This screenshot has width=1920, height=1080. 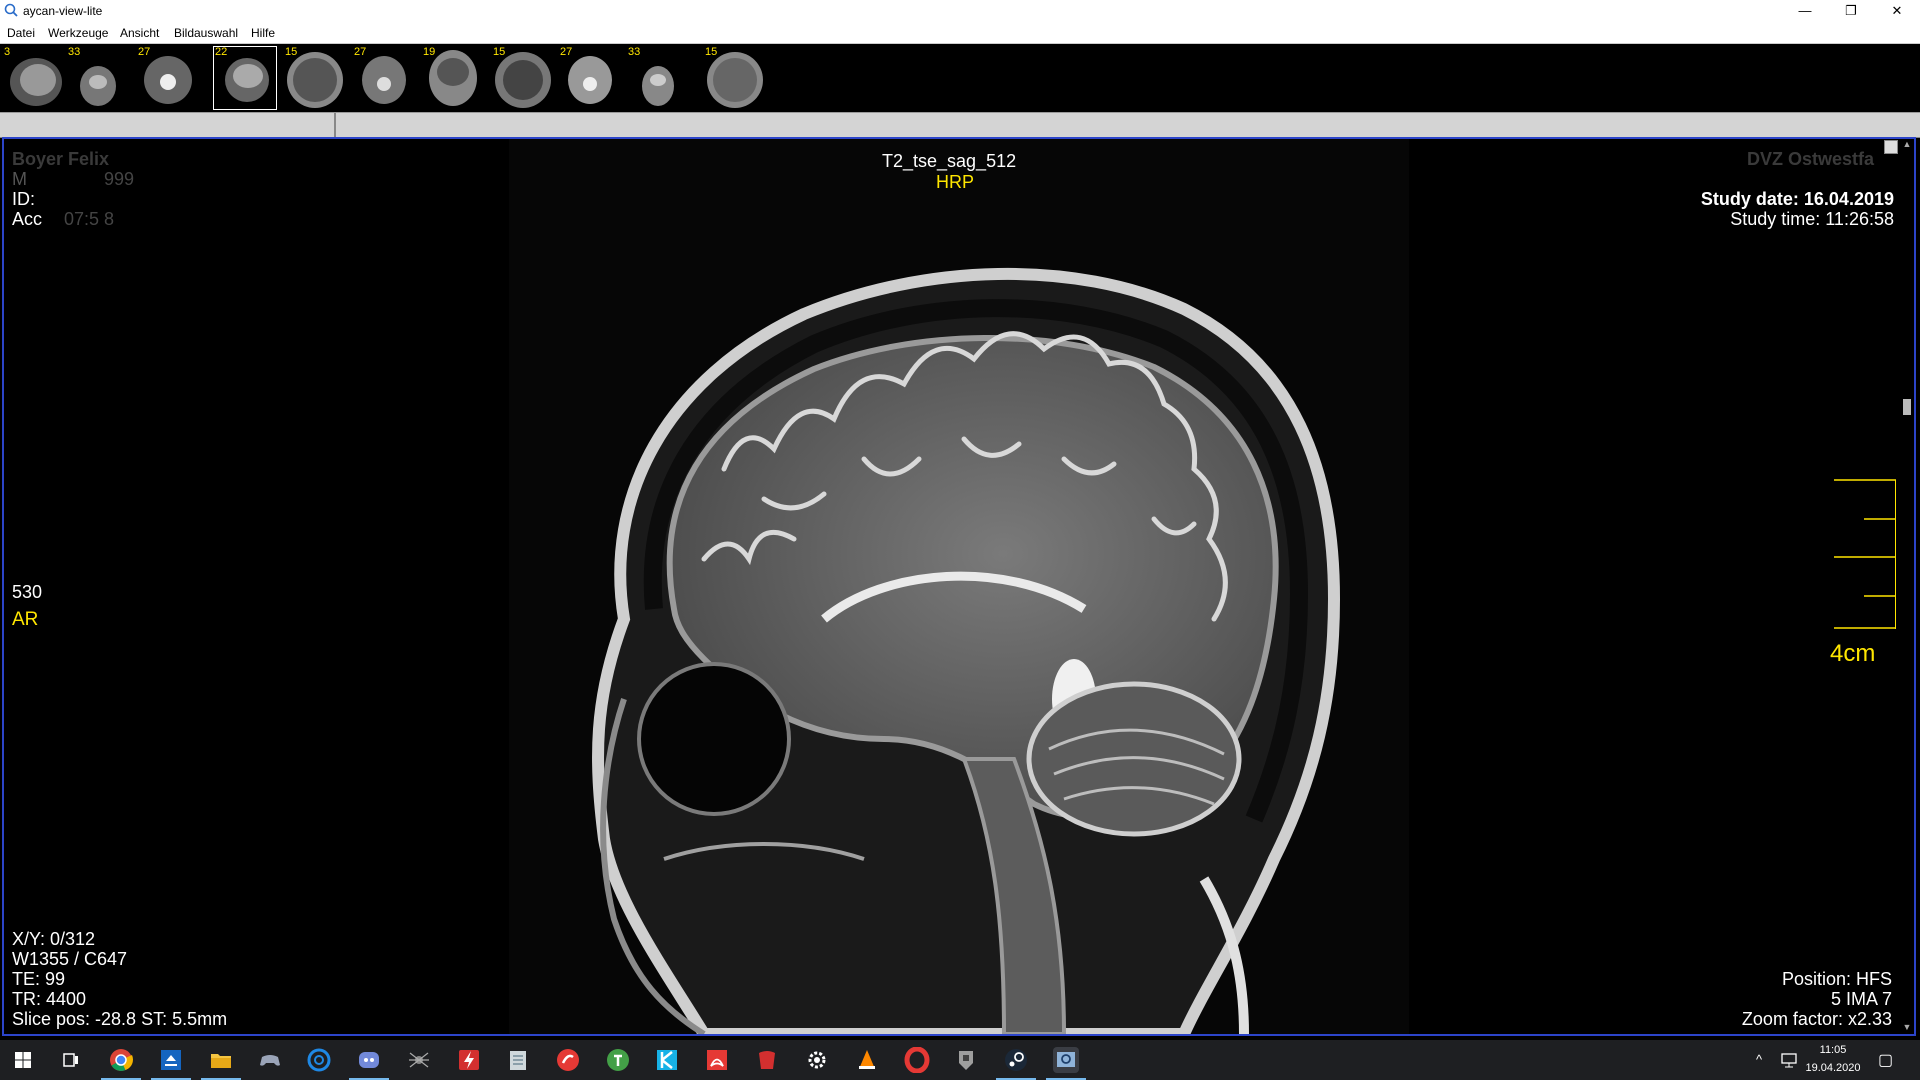 What do you see at coordinates (61, 159) in the screenshot?
I see `patient-name: Boyer Felix` at bounding box center [61, 159].